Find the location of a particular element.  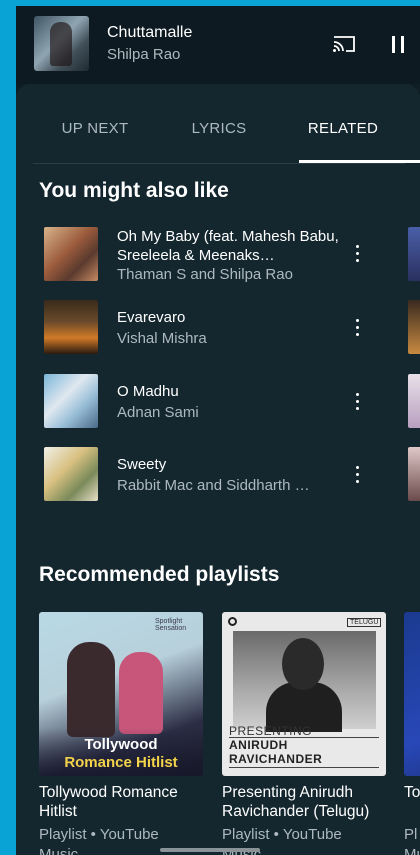

playlist-title: To is located at coordinates (412, 792).